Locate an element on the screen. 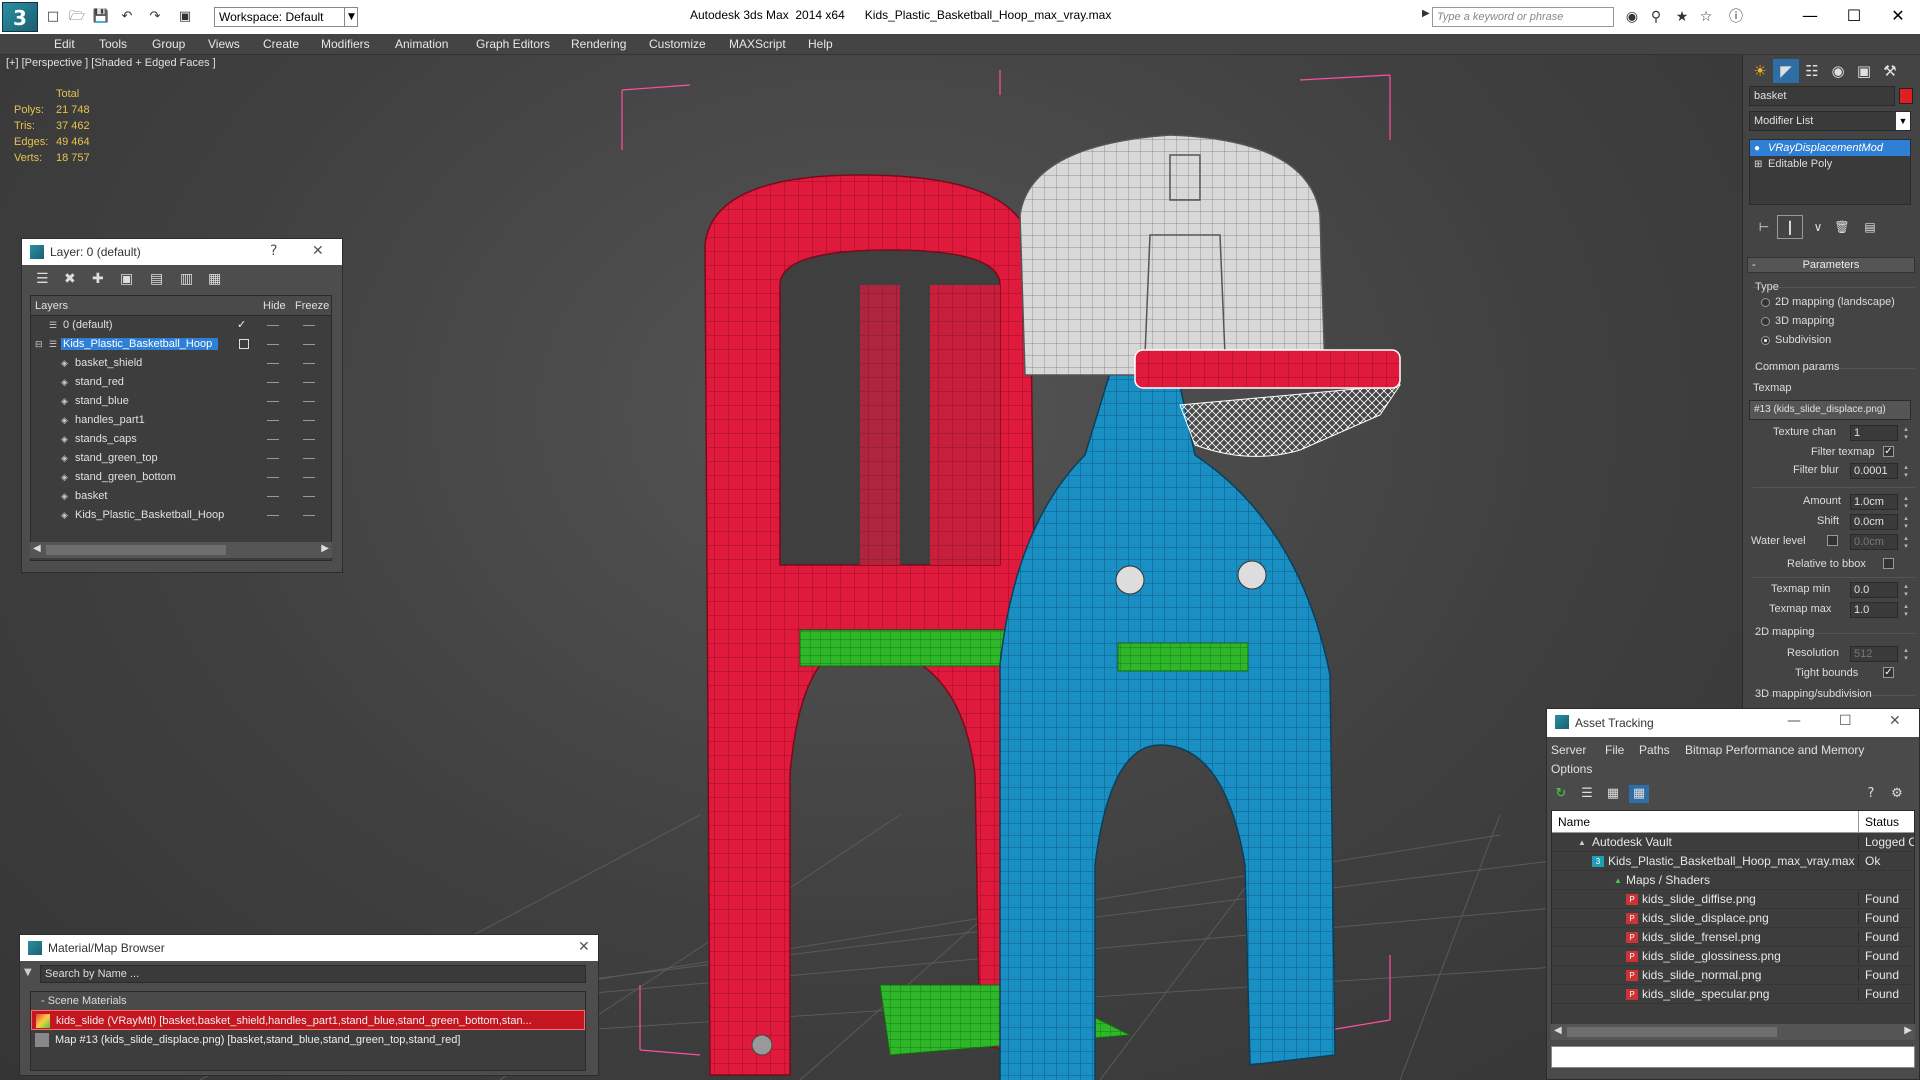  keyword-search-input: Type a keyword or phrase is located at coordinates (1523, 17).